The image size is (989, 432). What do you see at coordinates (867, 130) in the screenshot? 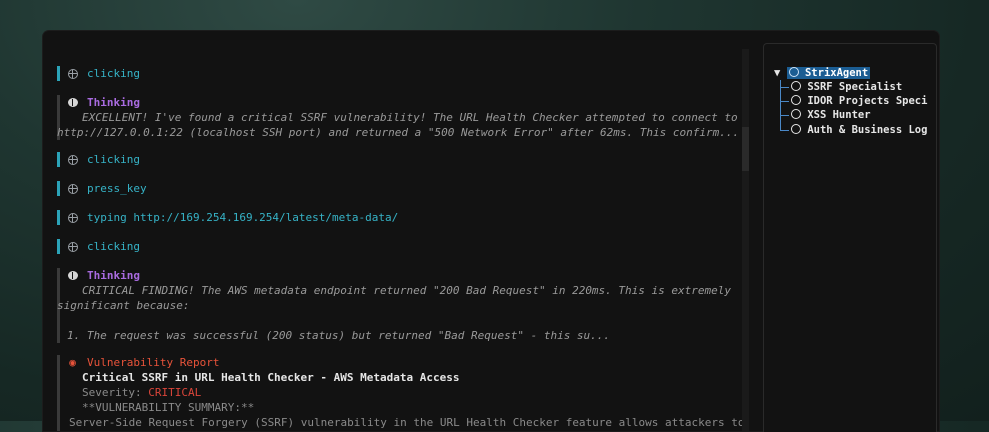
I see `tree-item-label: Auth & Business Log` at bounding box center [867, 130].